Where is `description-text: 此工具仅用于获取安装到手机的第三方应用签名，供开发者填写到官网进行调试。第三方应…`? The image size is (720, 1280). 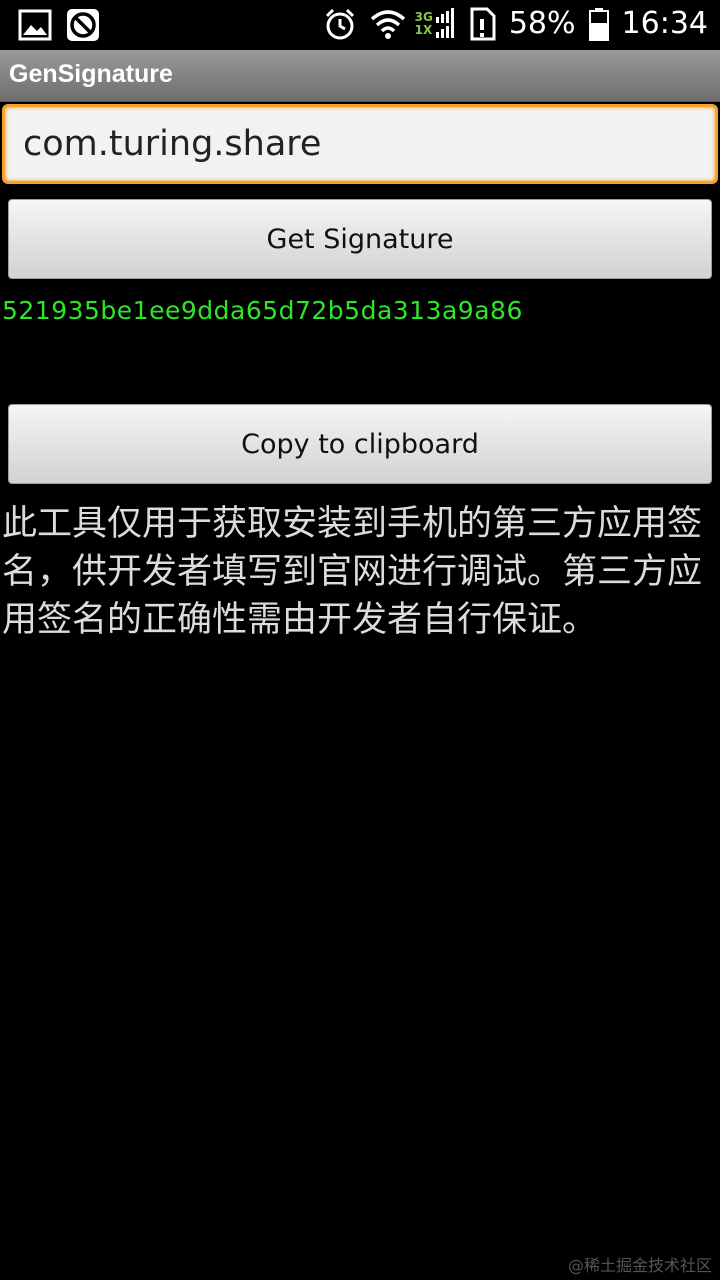
description-text: 此工具仅用于获取安装到手机的第三方应用签名，供开发者填写到官网进行调试。第三方应… is located at coordinates (352, 572).